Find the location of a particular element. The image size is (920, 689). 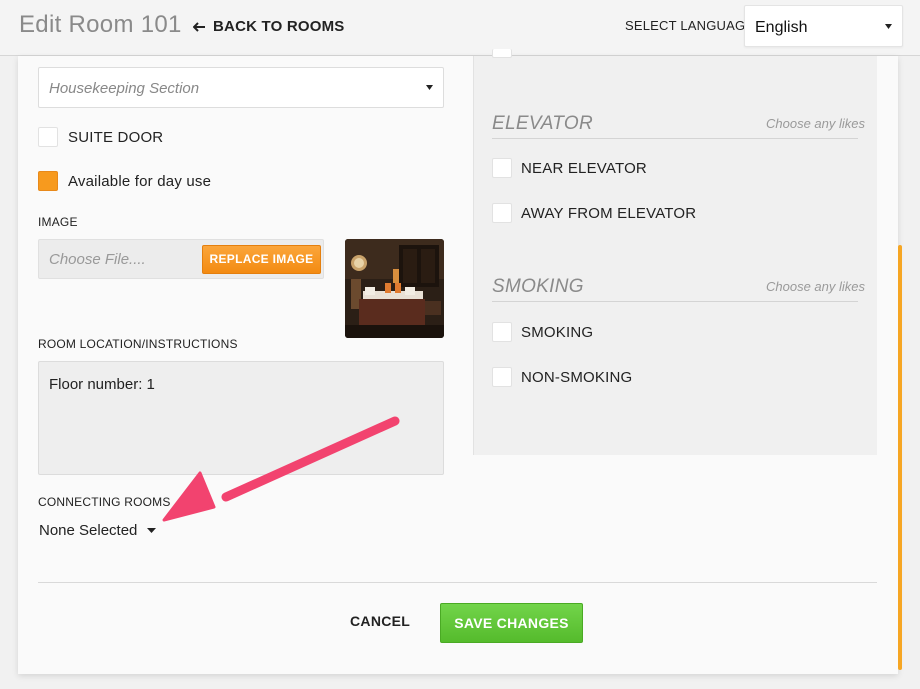

near-elevator-label: NEAR ELEVATOR is located at coordinates (584, 168).